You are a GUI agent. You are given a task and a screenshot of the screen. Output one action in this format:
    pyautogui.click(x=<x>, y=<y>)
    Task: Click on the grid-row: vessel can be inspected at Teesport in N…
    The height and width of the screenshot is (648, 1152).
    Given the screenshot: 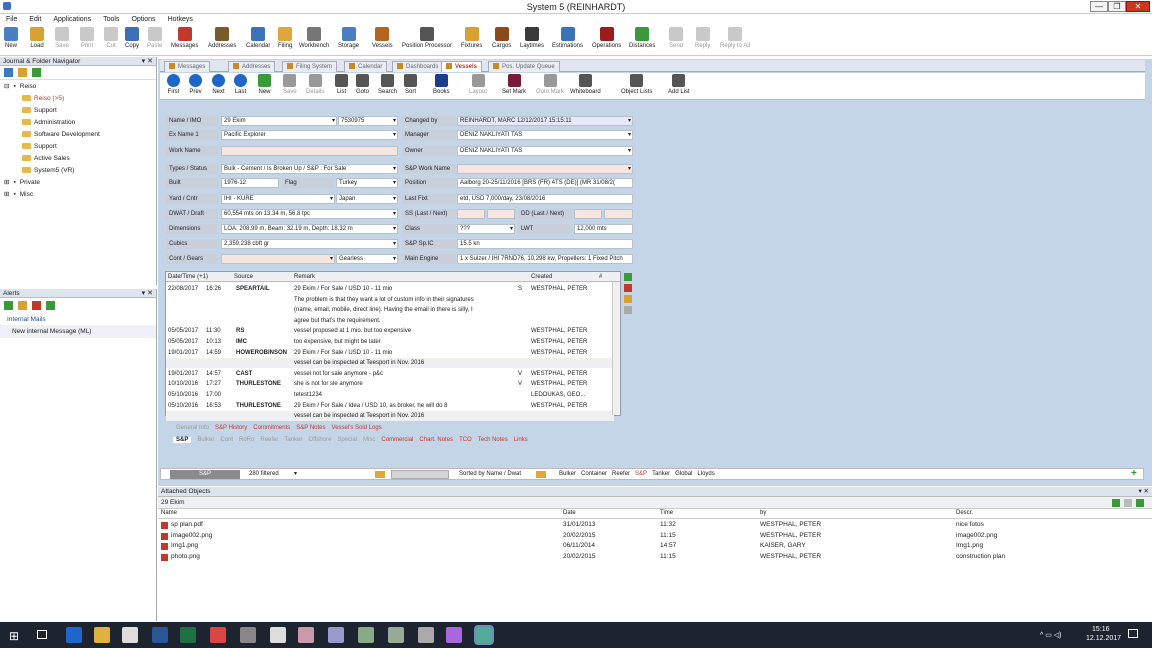 What is the action you would take?
    pyautogui.click(x=390, y=416)
    